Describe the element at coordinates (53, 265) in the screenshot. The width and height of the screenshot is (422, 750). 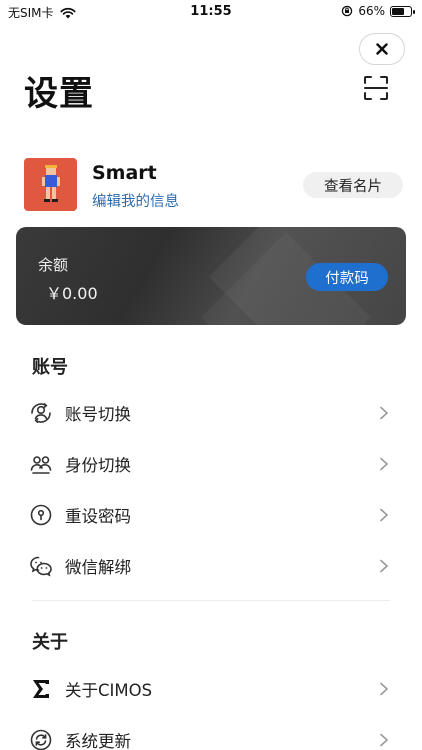
I see `balance-label: 余额` at that location.